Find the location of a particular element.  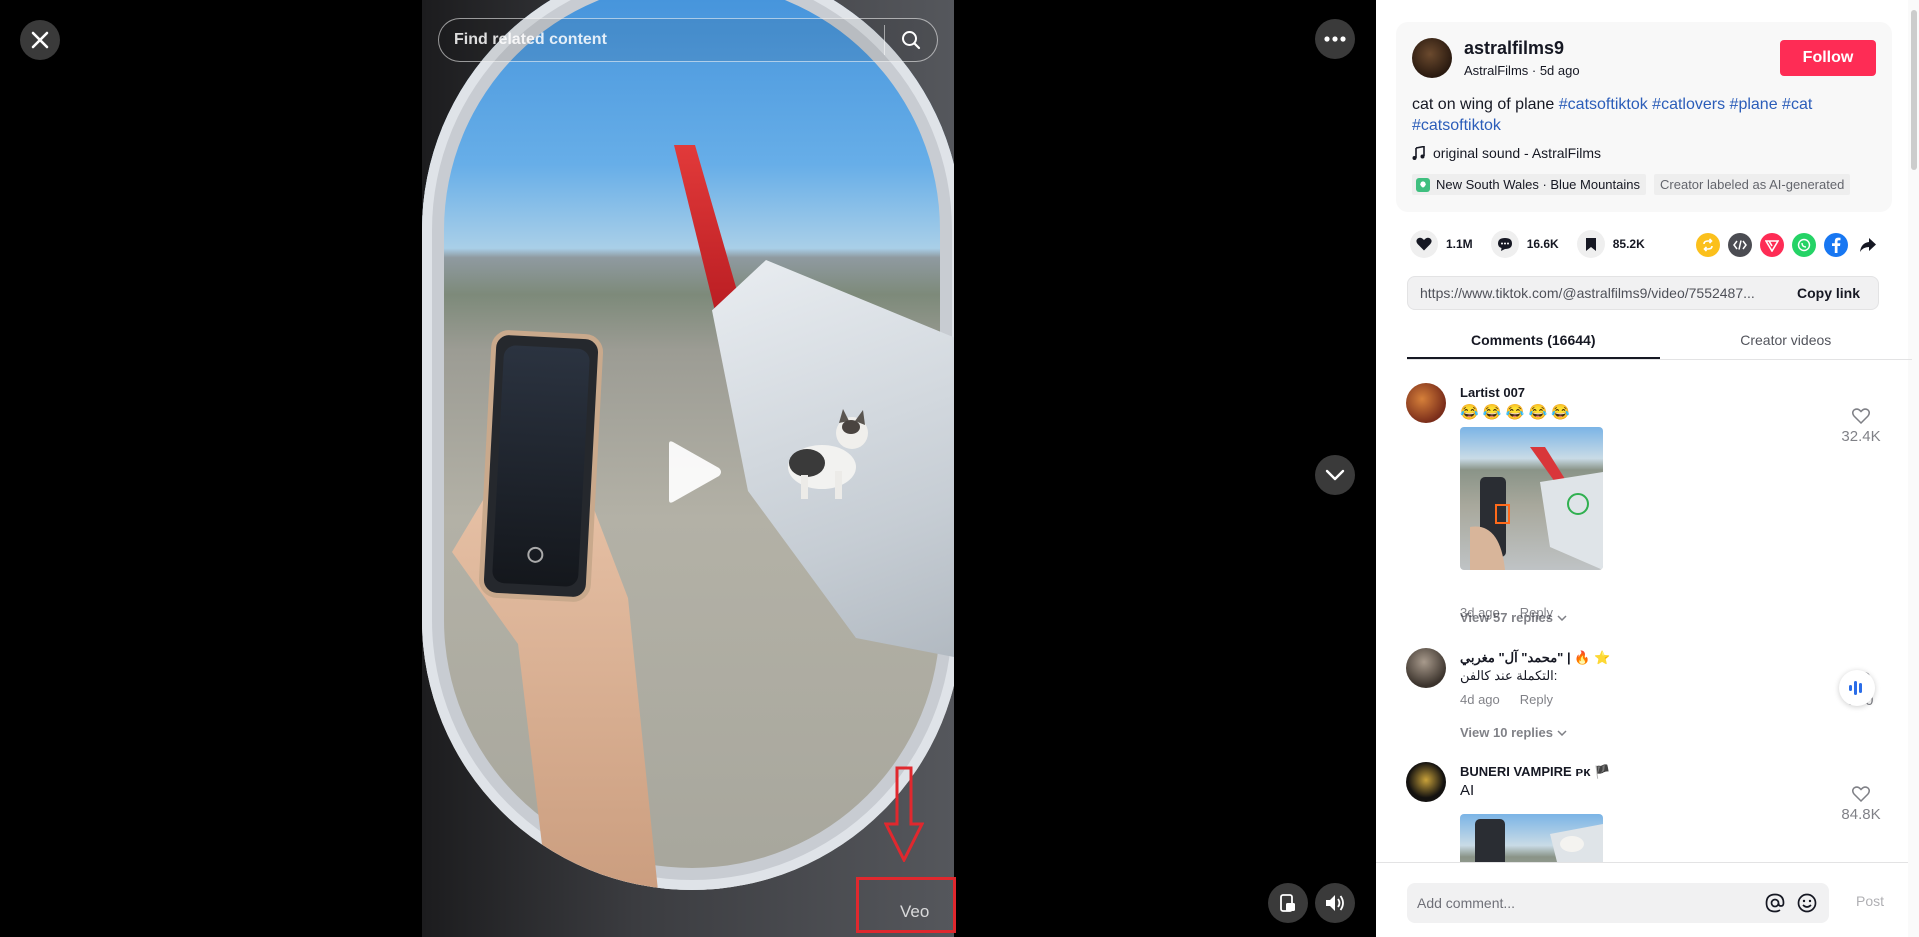

embed-icon is located at coordinates (1740, 245).